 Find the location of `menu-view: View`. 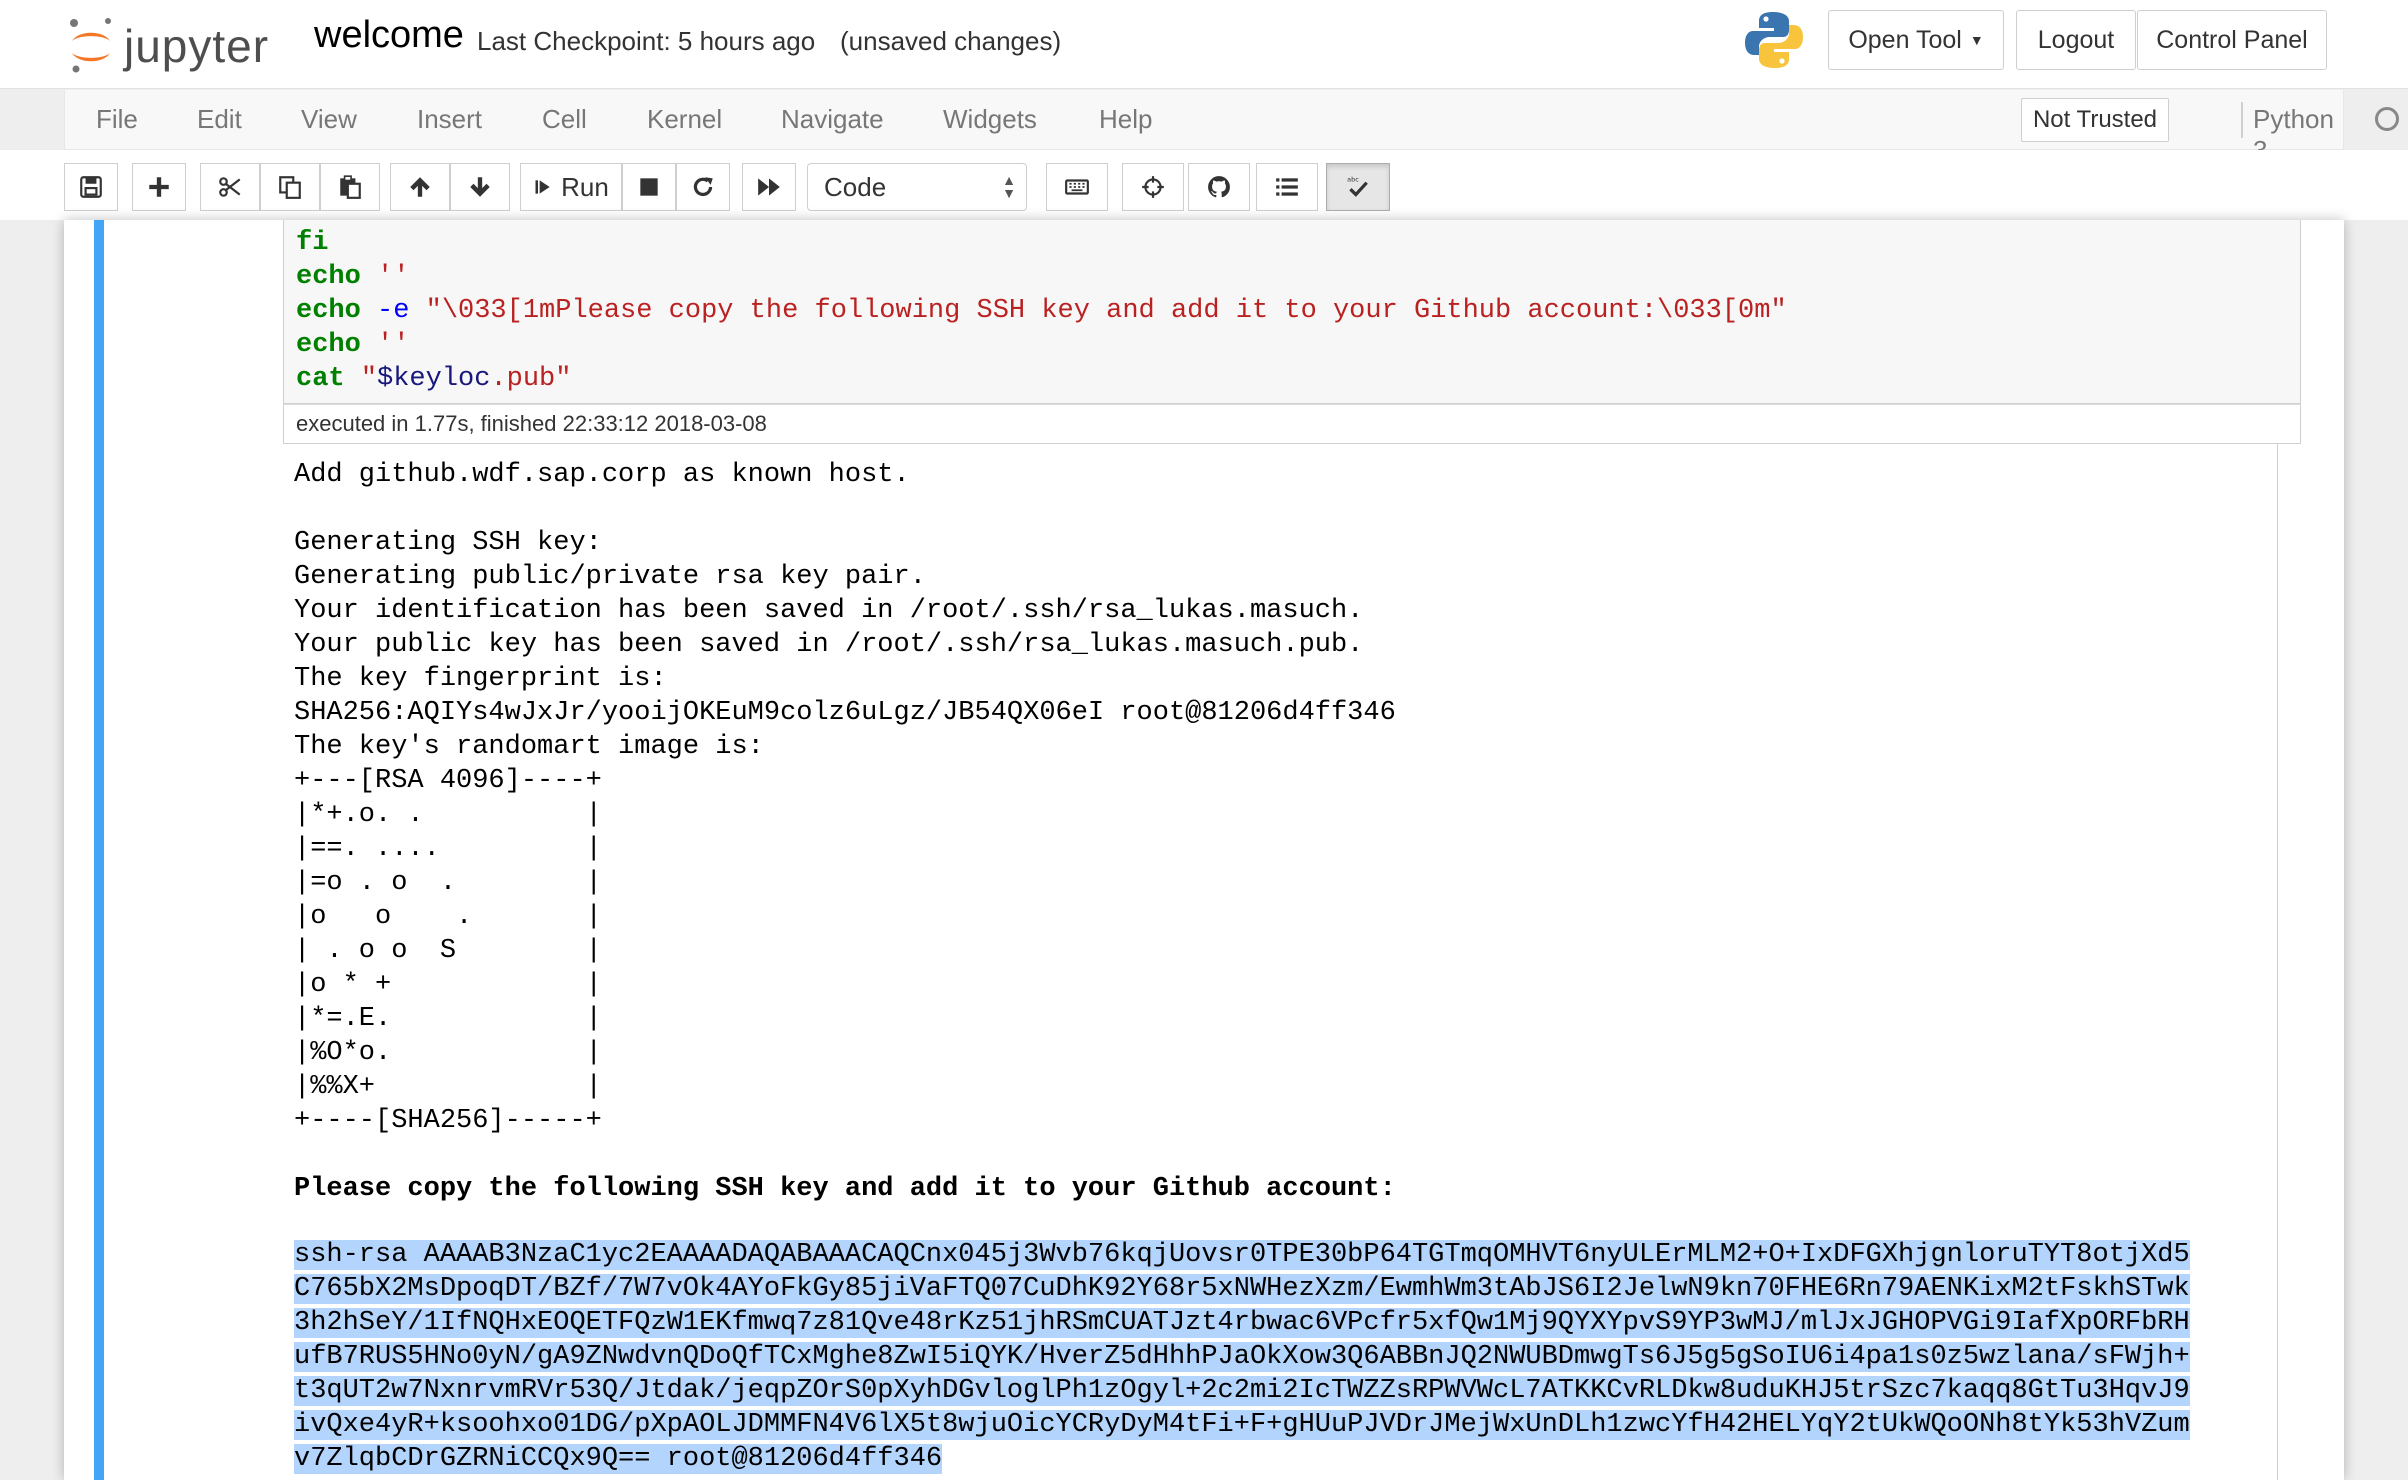

menu-view: View is located at coordinates (329, 119).